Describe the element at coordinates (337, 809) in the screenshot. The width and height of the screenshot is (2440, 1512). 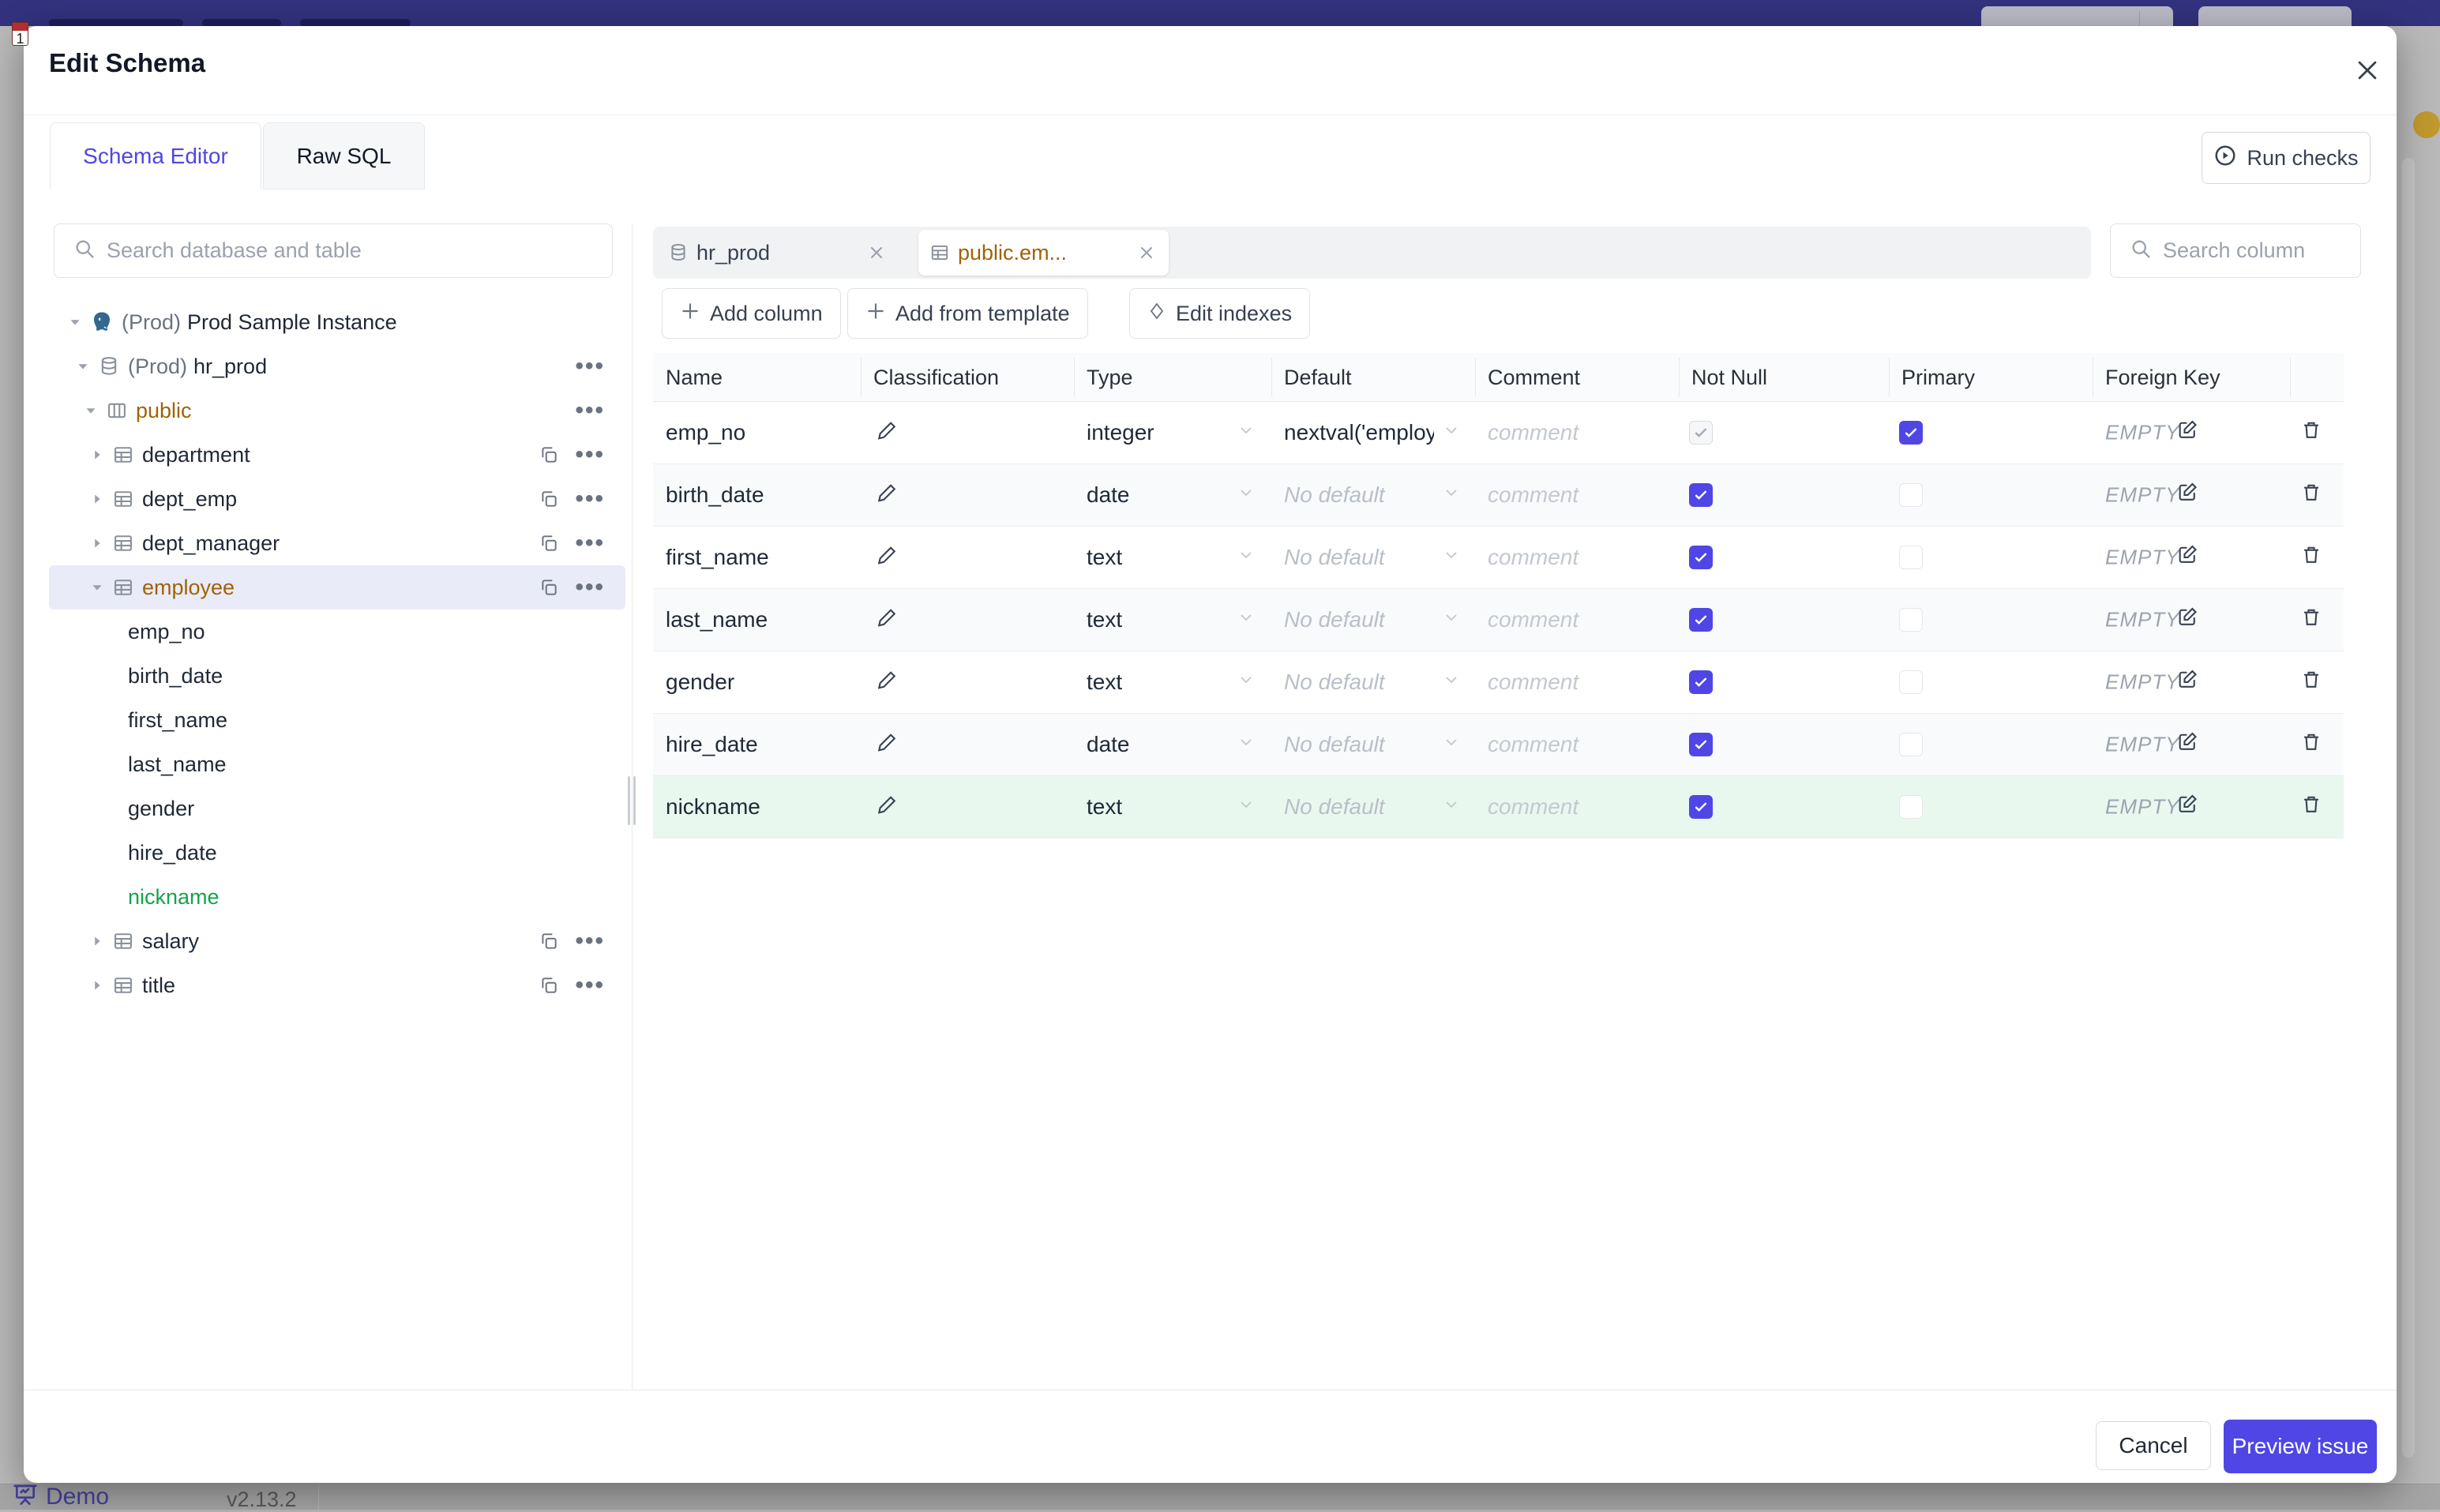
I see `tree-column-gender: gender` at that location.